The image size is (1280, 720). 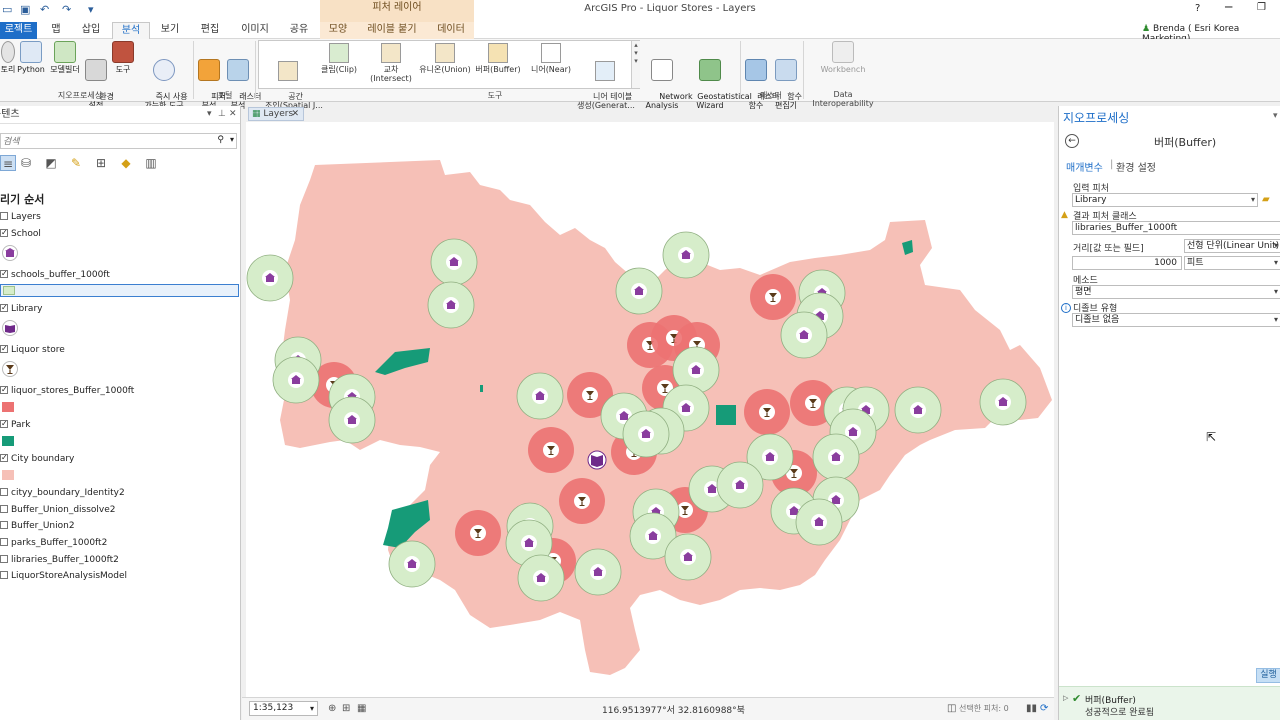 I want to click on distance-unit-select: 피트, so click(x=1232, y=263).